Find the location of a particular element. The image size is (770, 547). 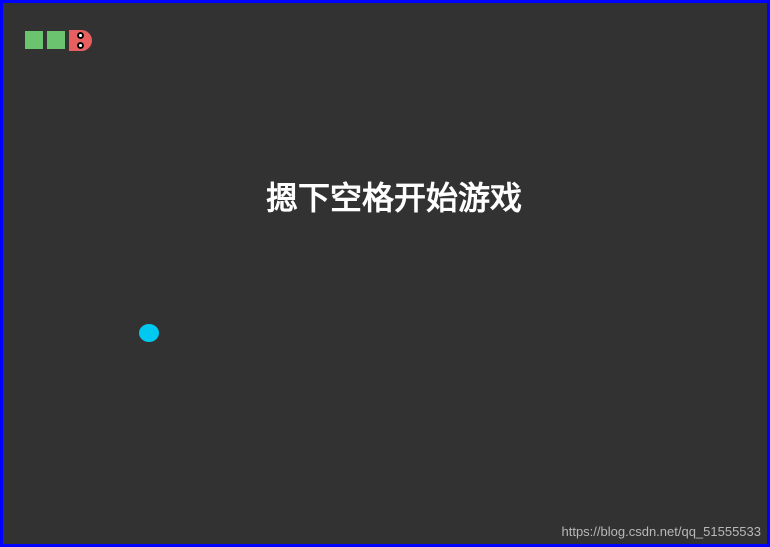

food is located at coordinates (149, 333).